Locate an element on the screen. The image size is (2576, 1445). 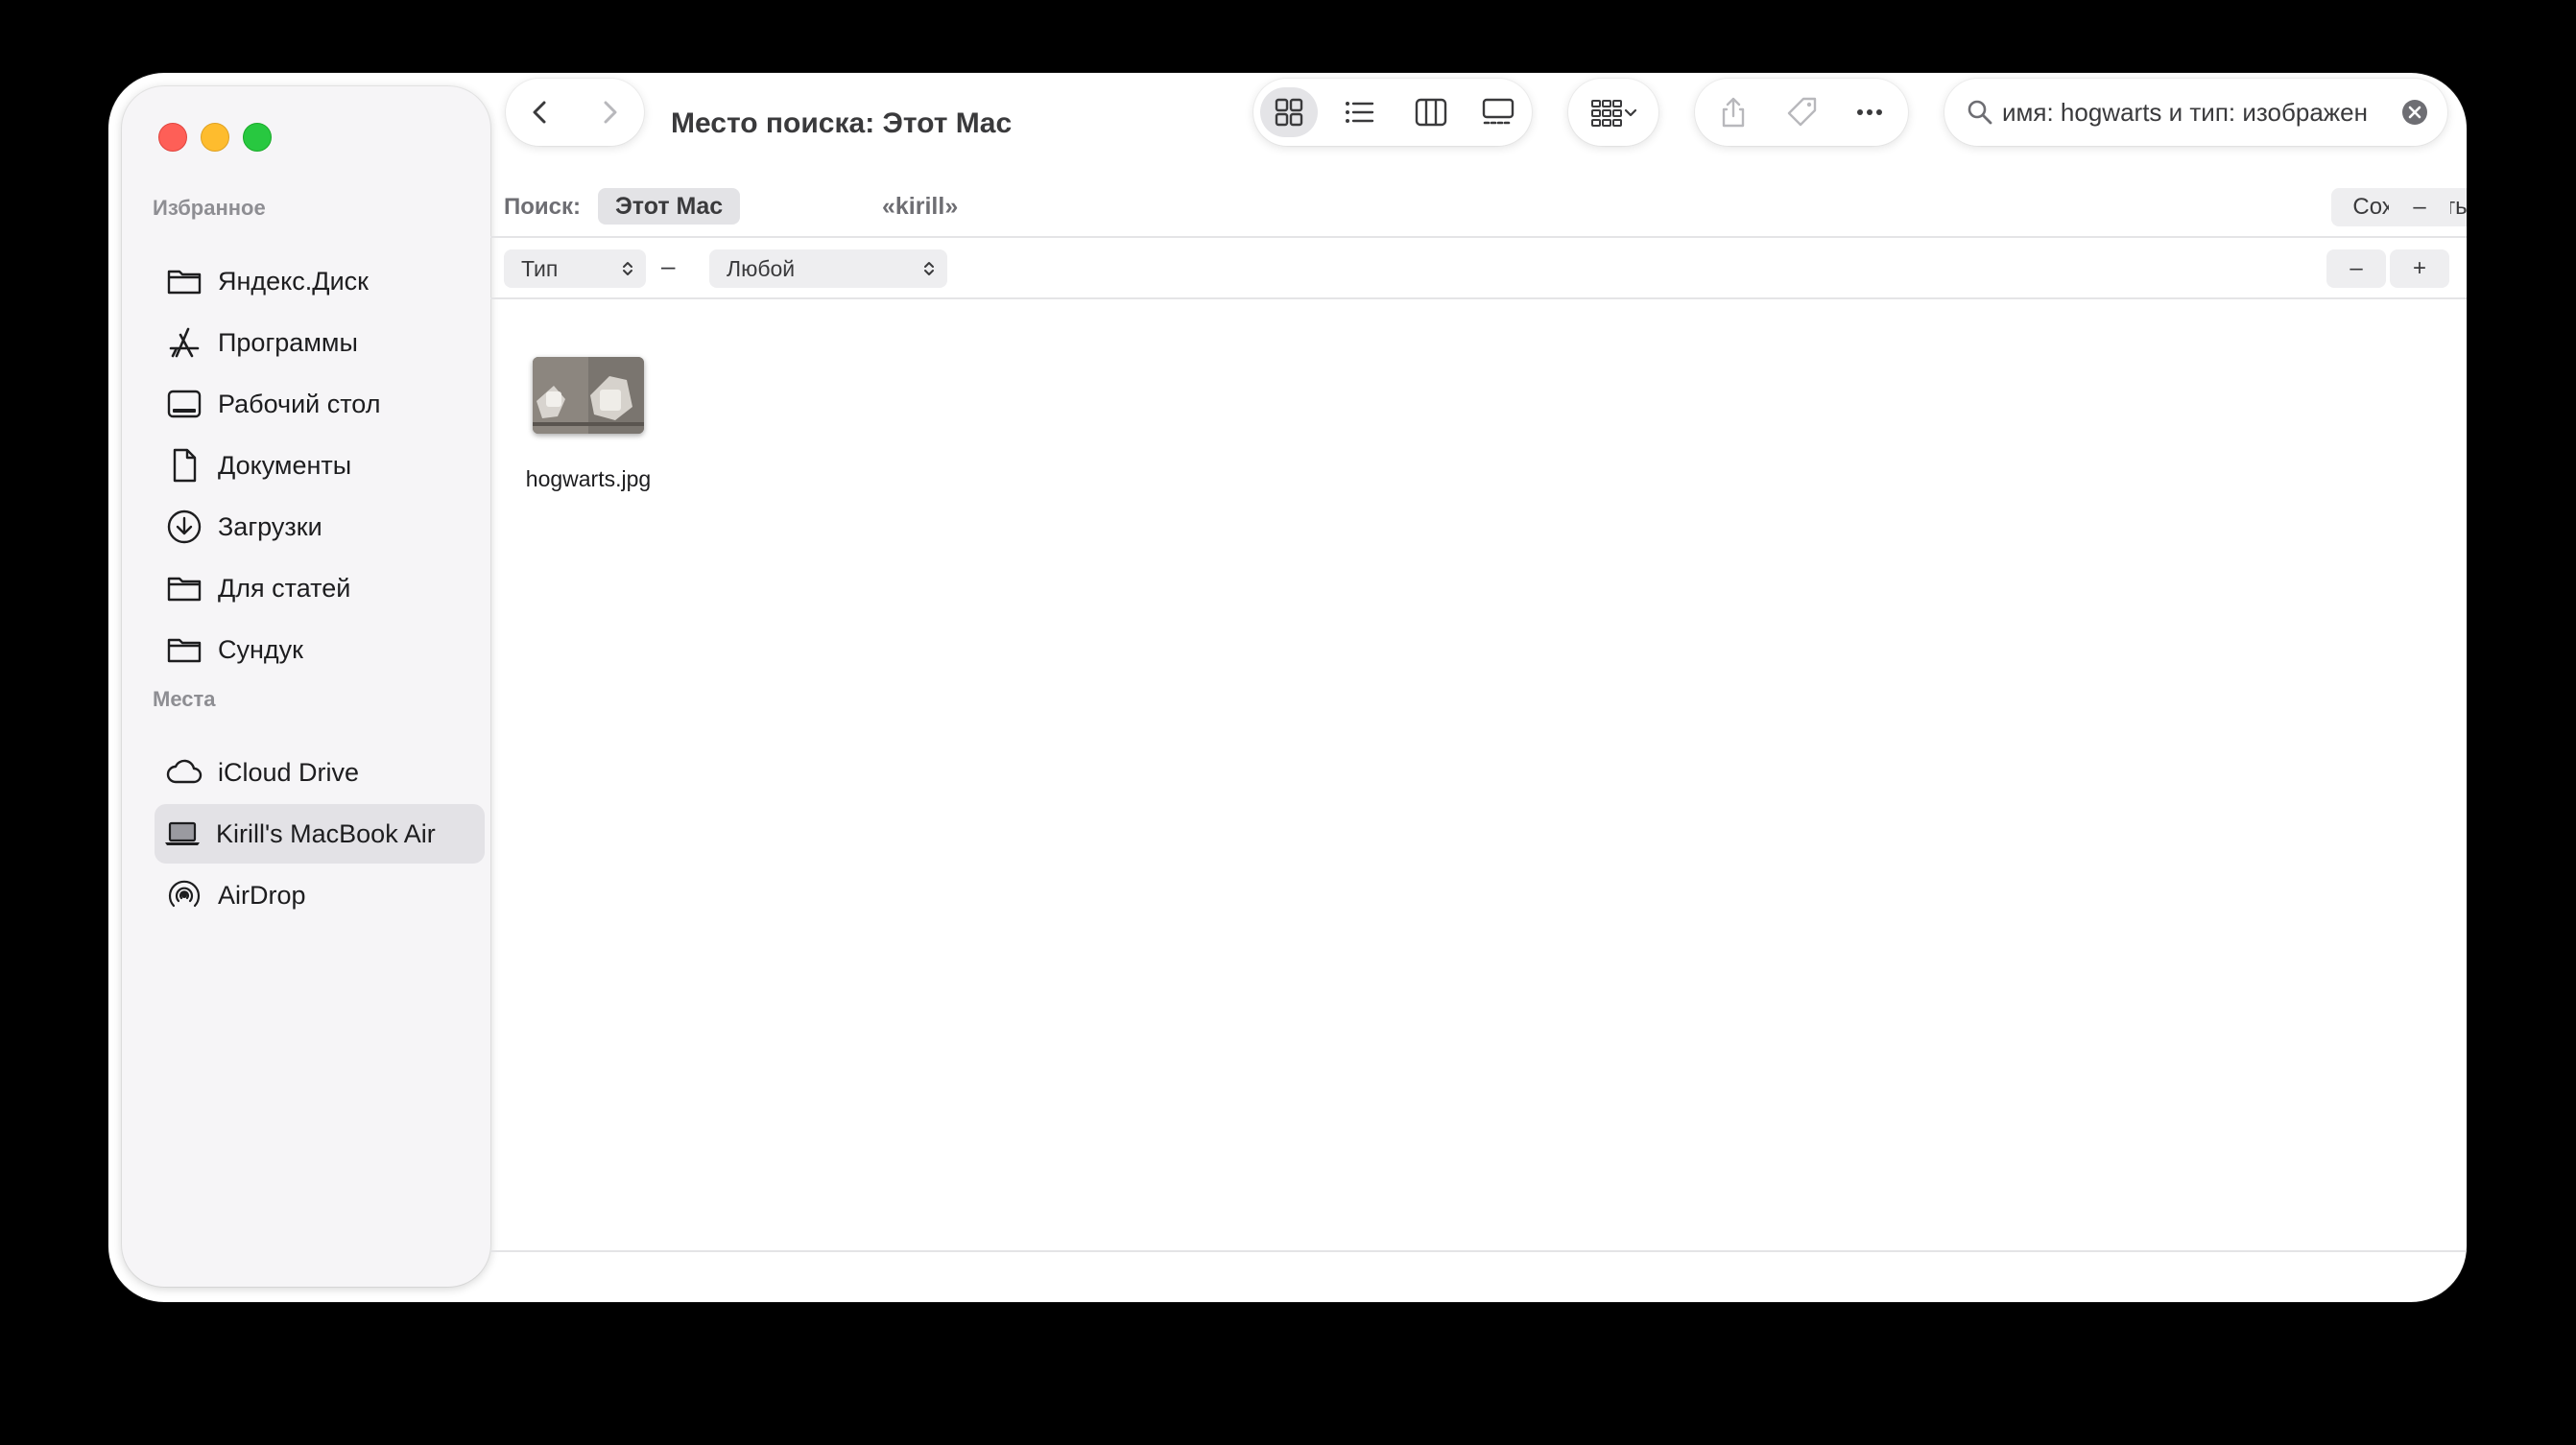
sidebar-item-downloads: Загрузки is located at coordinates (321, 527).